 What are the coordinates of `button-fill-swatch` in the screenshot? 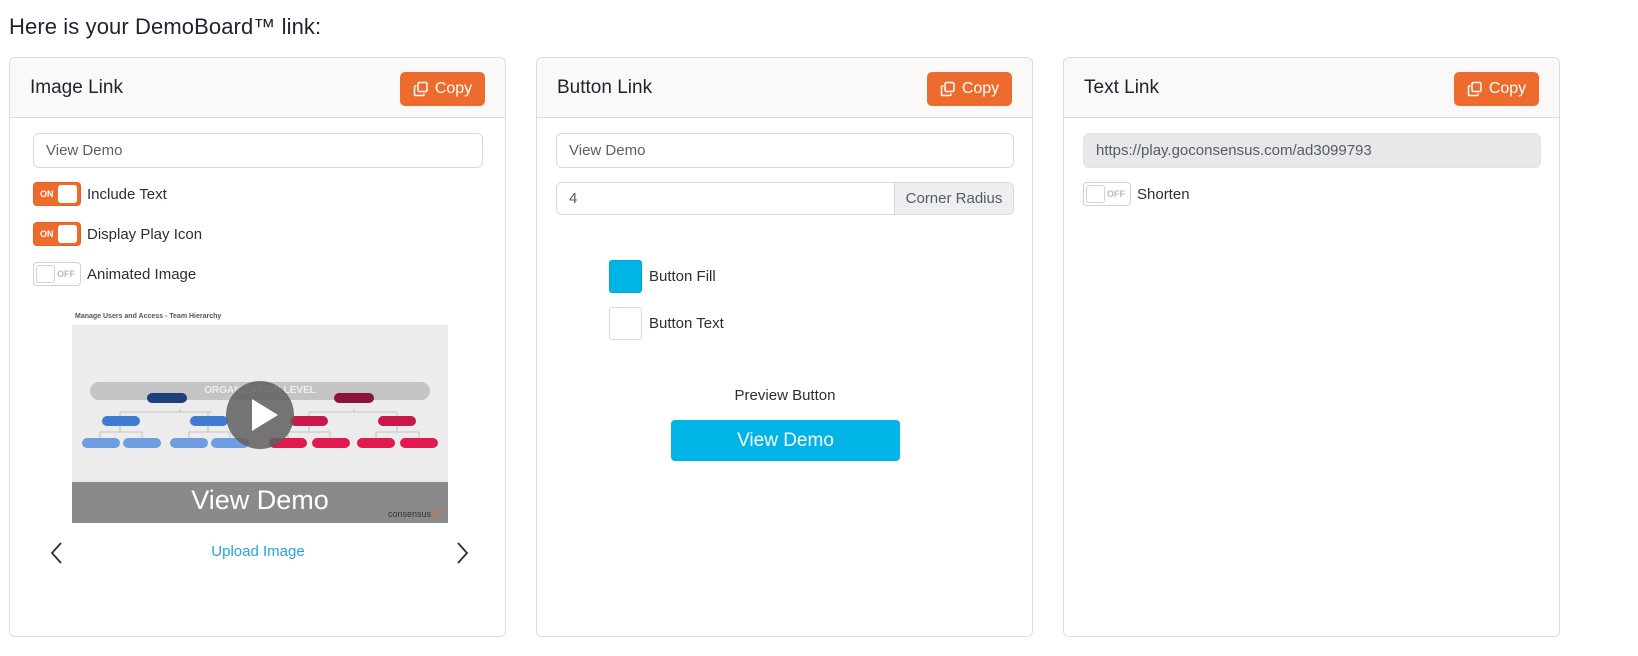 It's located at (625, 276).